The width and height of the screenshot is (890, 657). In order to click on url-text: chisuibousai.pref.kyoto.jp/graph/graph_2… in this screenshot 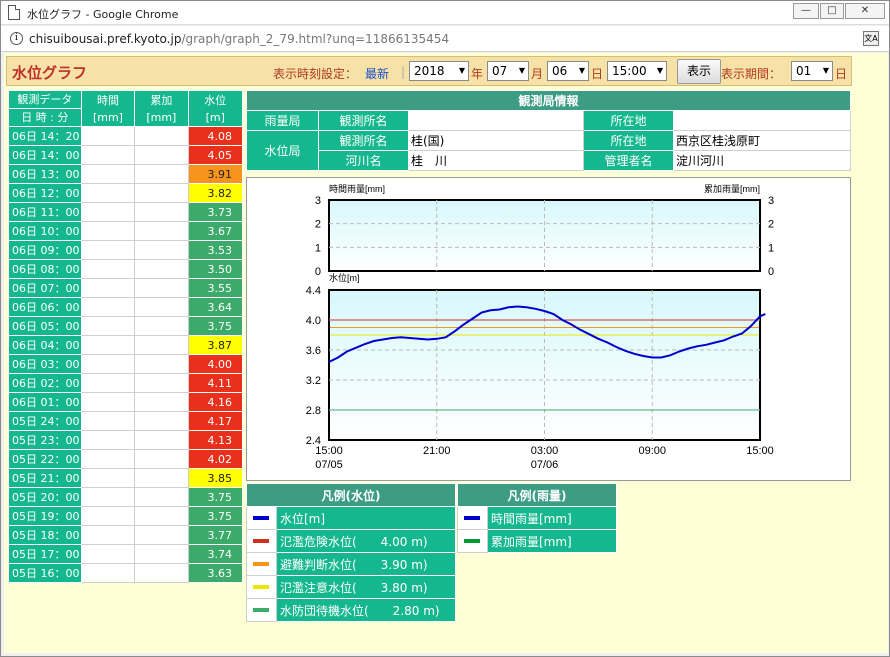, I will do `click(239, 39)`.